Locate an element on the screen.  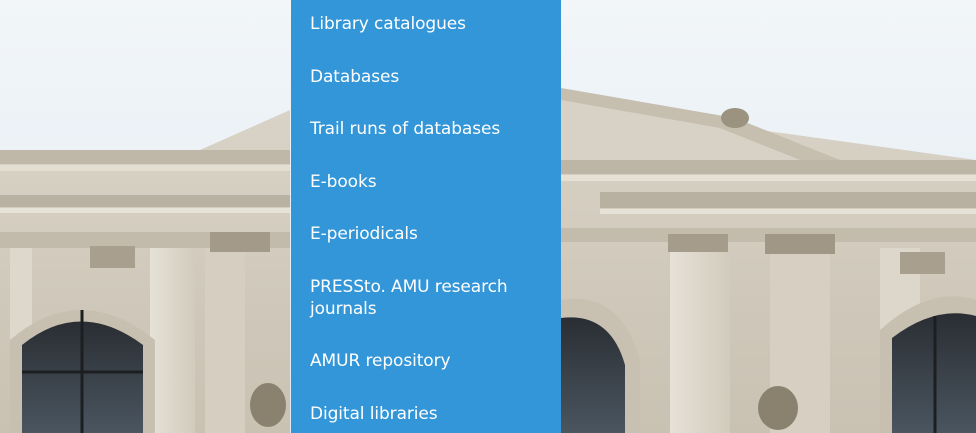
menu-item-databases: Databases is located at coordinates (426, 77).